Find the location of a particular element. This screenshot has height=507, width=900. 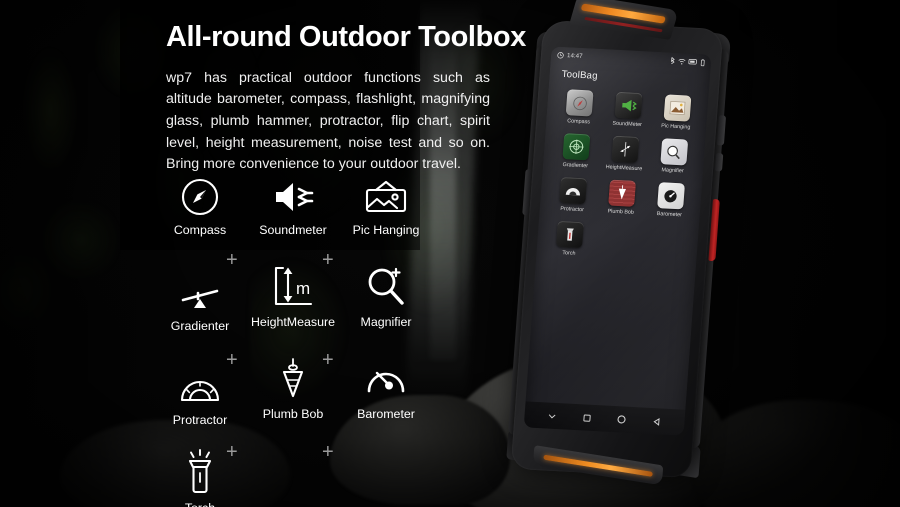

back-triangle-icon is located at coordinates (657, 421).